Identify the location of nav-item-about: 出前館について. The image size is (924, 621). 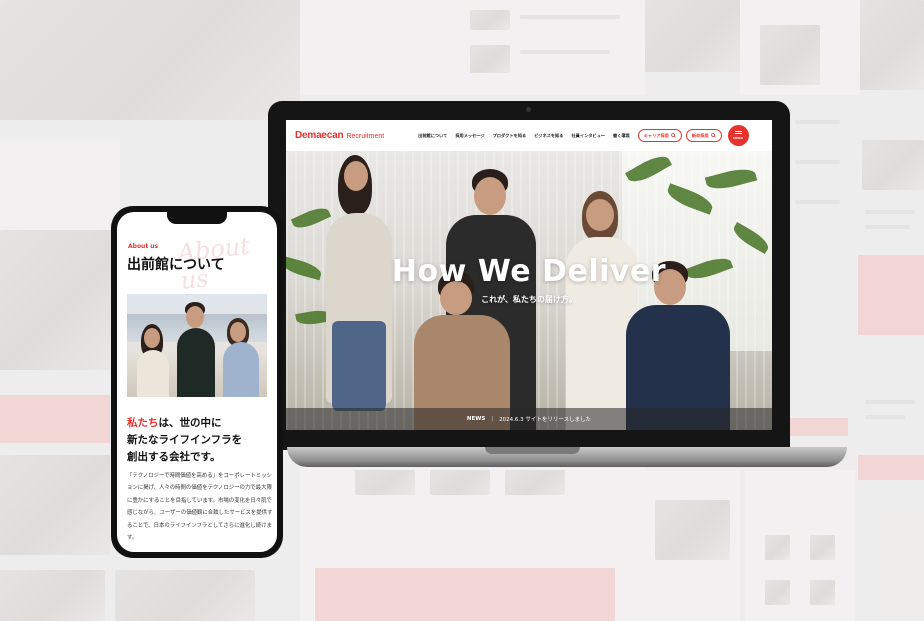
(432, 136).